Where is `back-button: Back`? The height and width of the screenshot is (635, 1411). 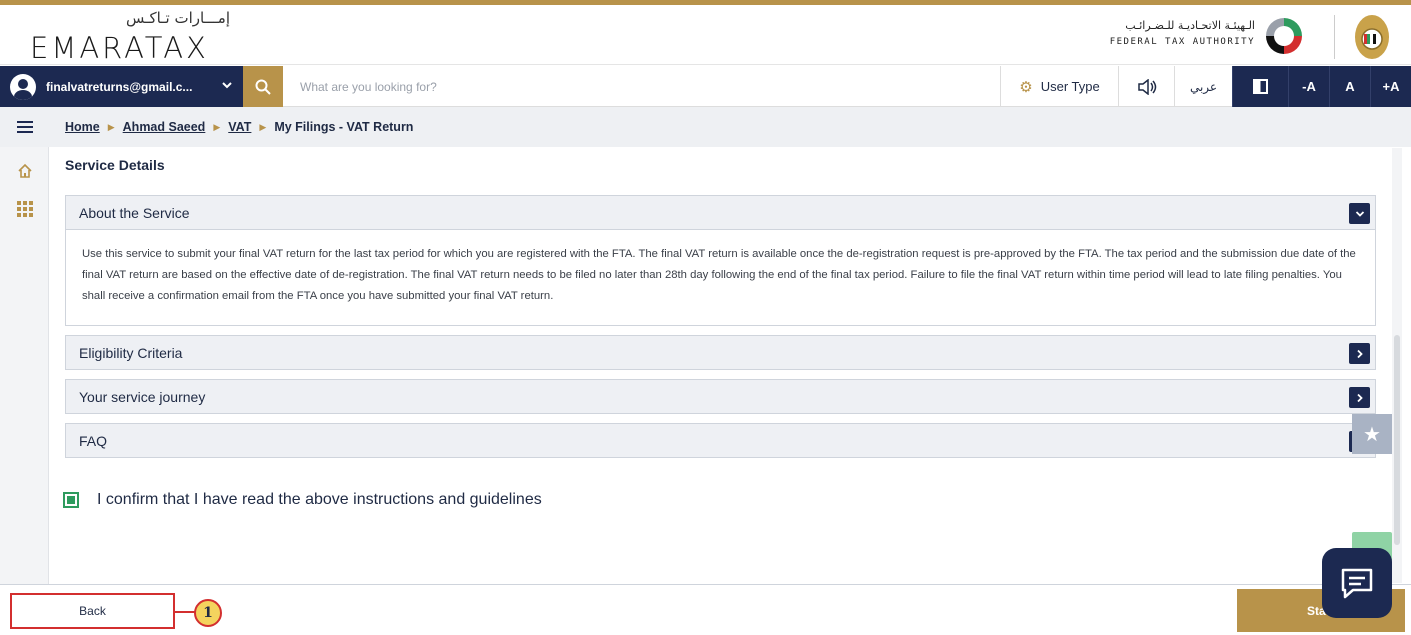
back-button: Back is located at coordinates (92, 611).